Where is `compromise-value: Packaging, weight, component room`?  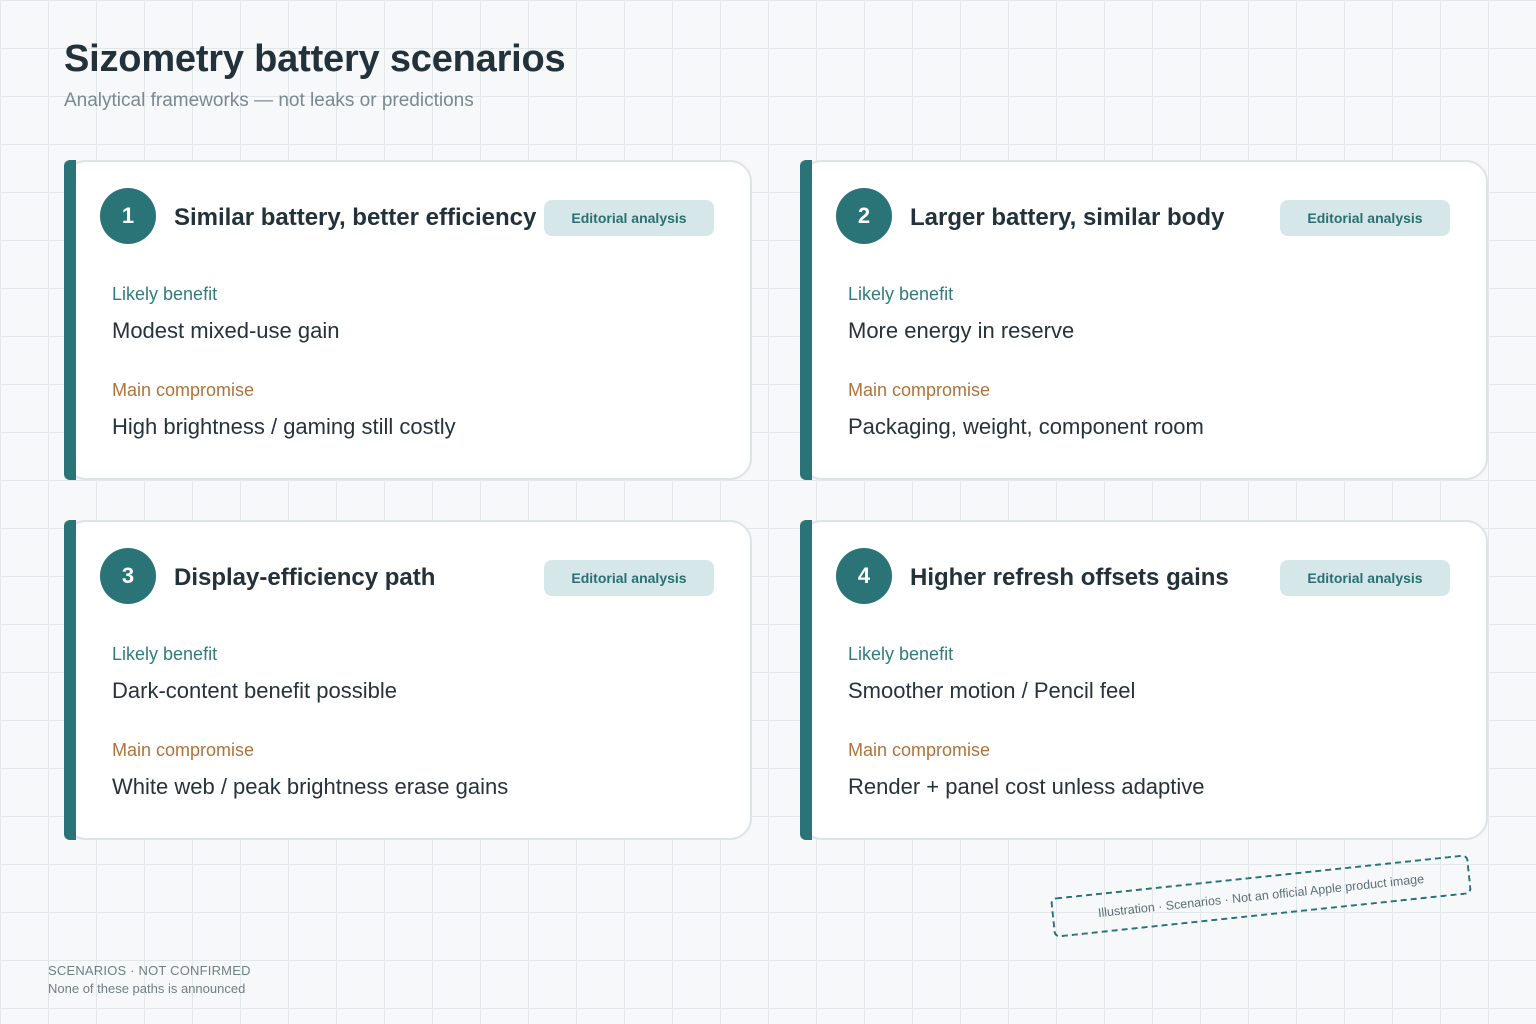 compromise-value: Packaging, weight, component room is located at coordinates (1026, 426).